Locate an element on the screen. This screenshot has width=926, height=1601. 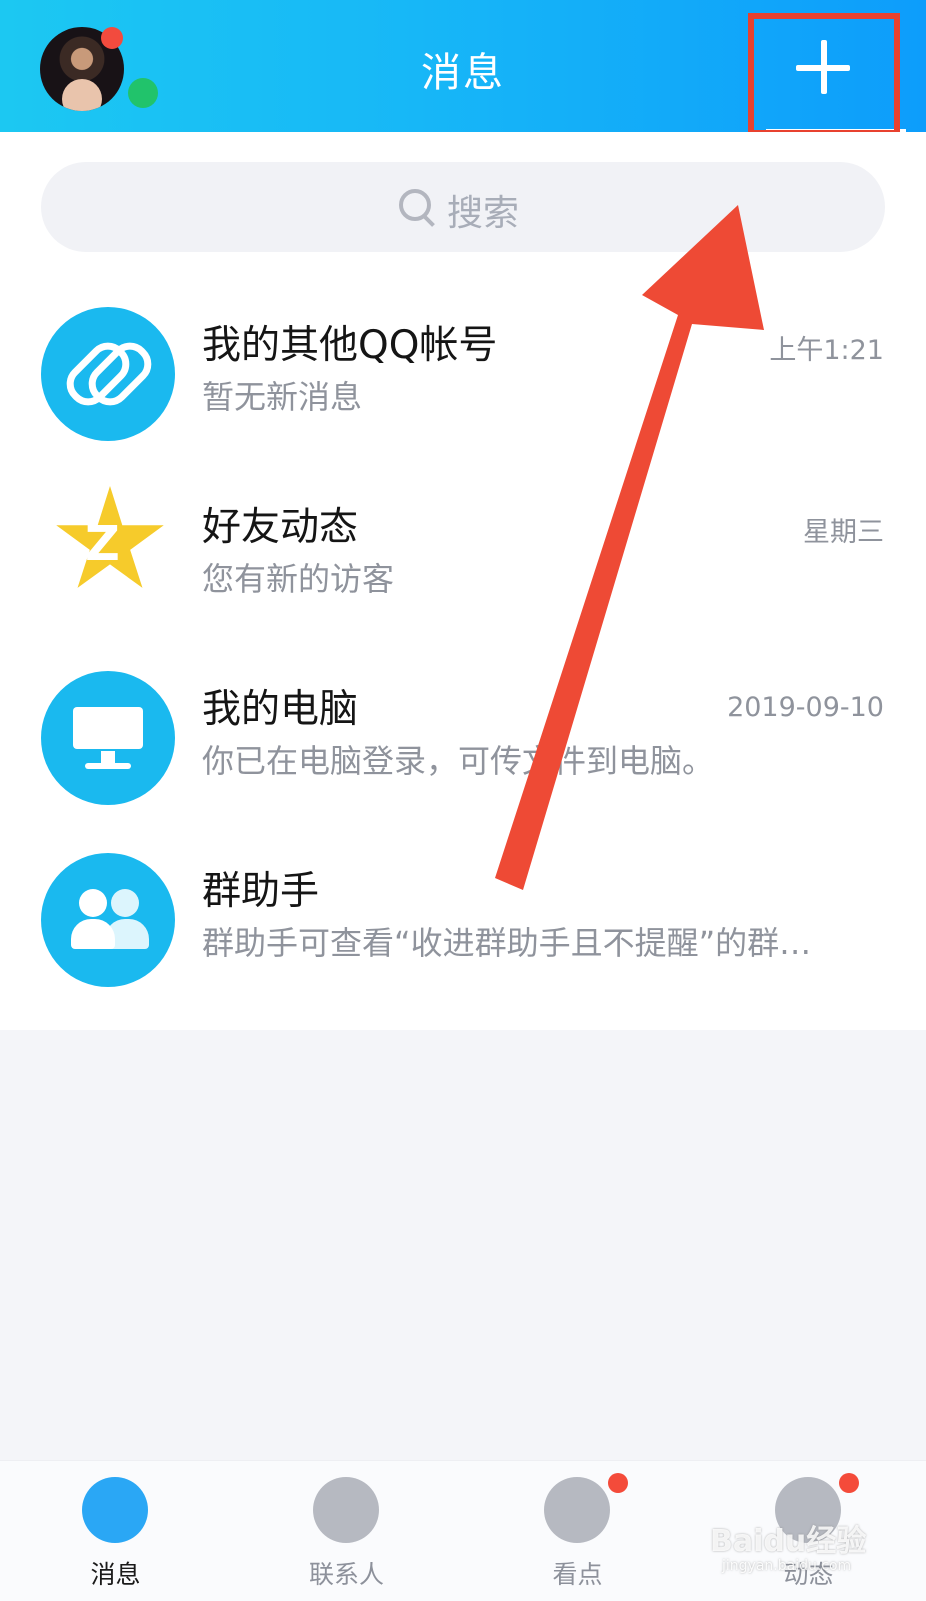
conversation-name: 好友动态 is located at coordinates (280, 527).